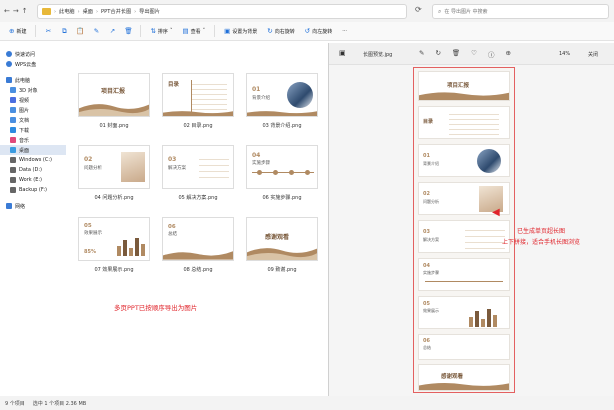 This screenshot has height=410, width=614. I want to click on edit-icon: ✎, so click(421, 54).